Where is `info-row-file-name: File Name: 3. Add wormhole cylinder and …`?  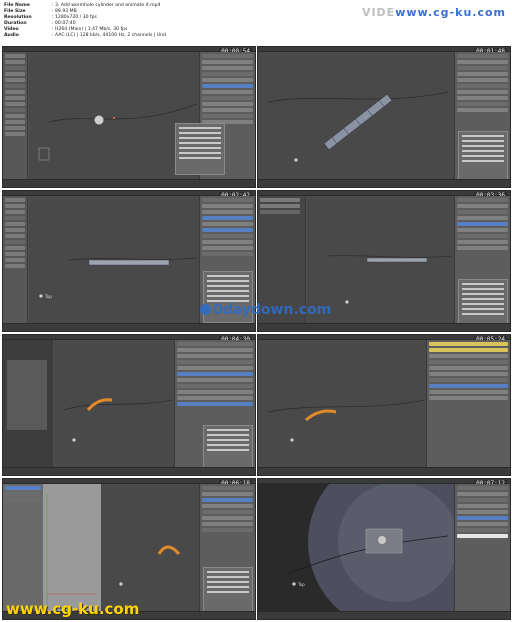 info-row-file-name: File Name: 3. Add wormhole cylinder and … is located at coordinates (82, 5).